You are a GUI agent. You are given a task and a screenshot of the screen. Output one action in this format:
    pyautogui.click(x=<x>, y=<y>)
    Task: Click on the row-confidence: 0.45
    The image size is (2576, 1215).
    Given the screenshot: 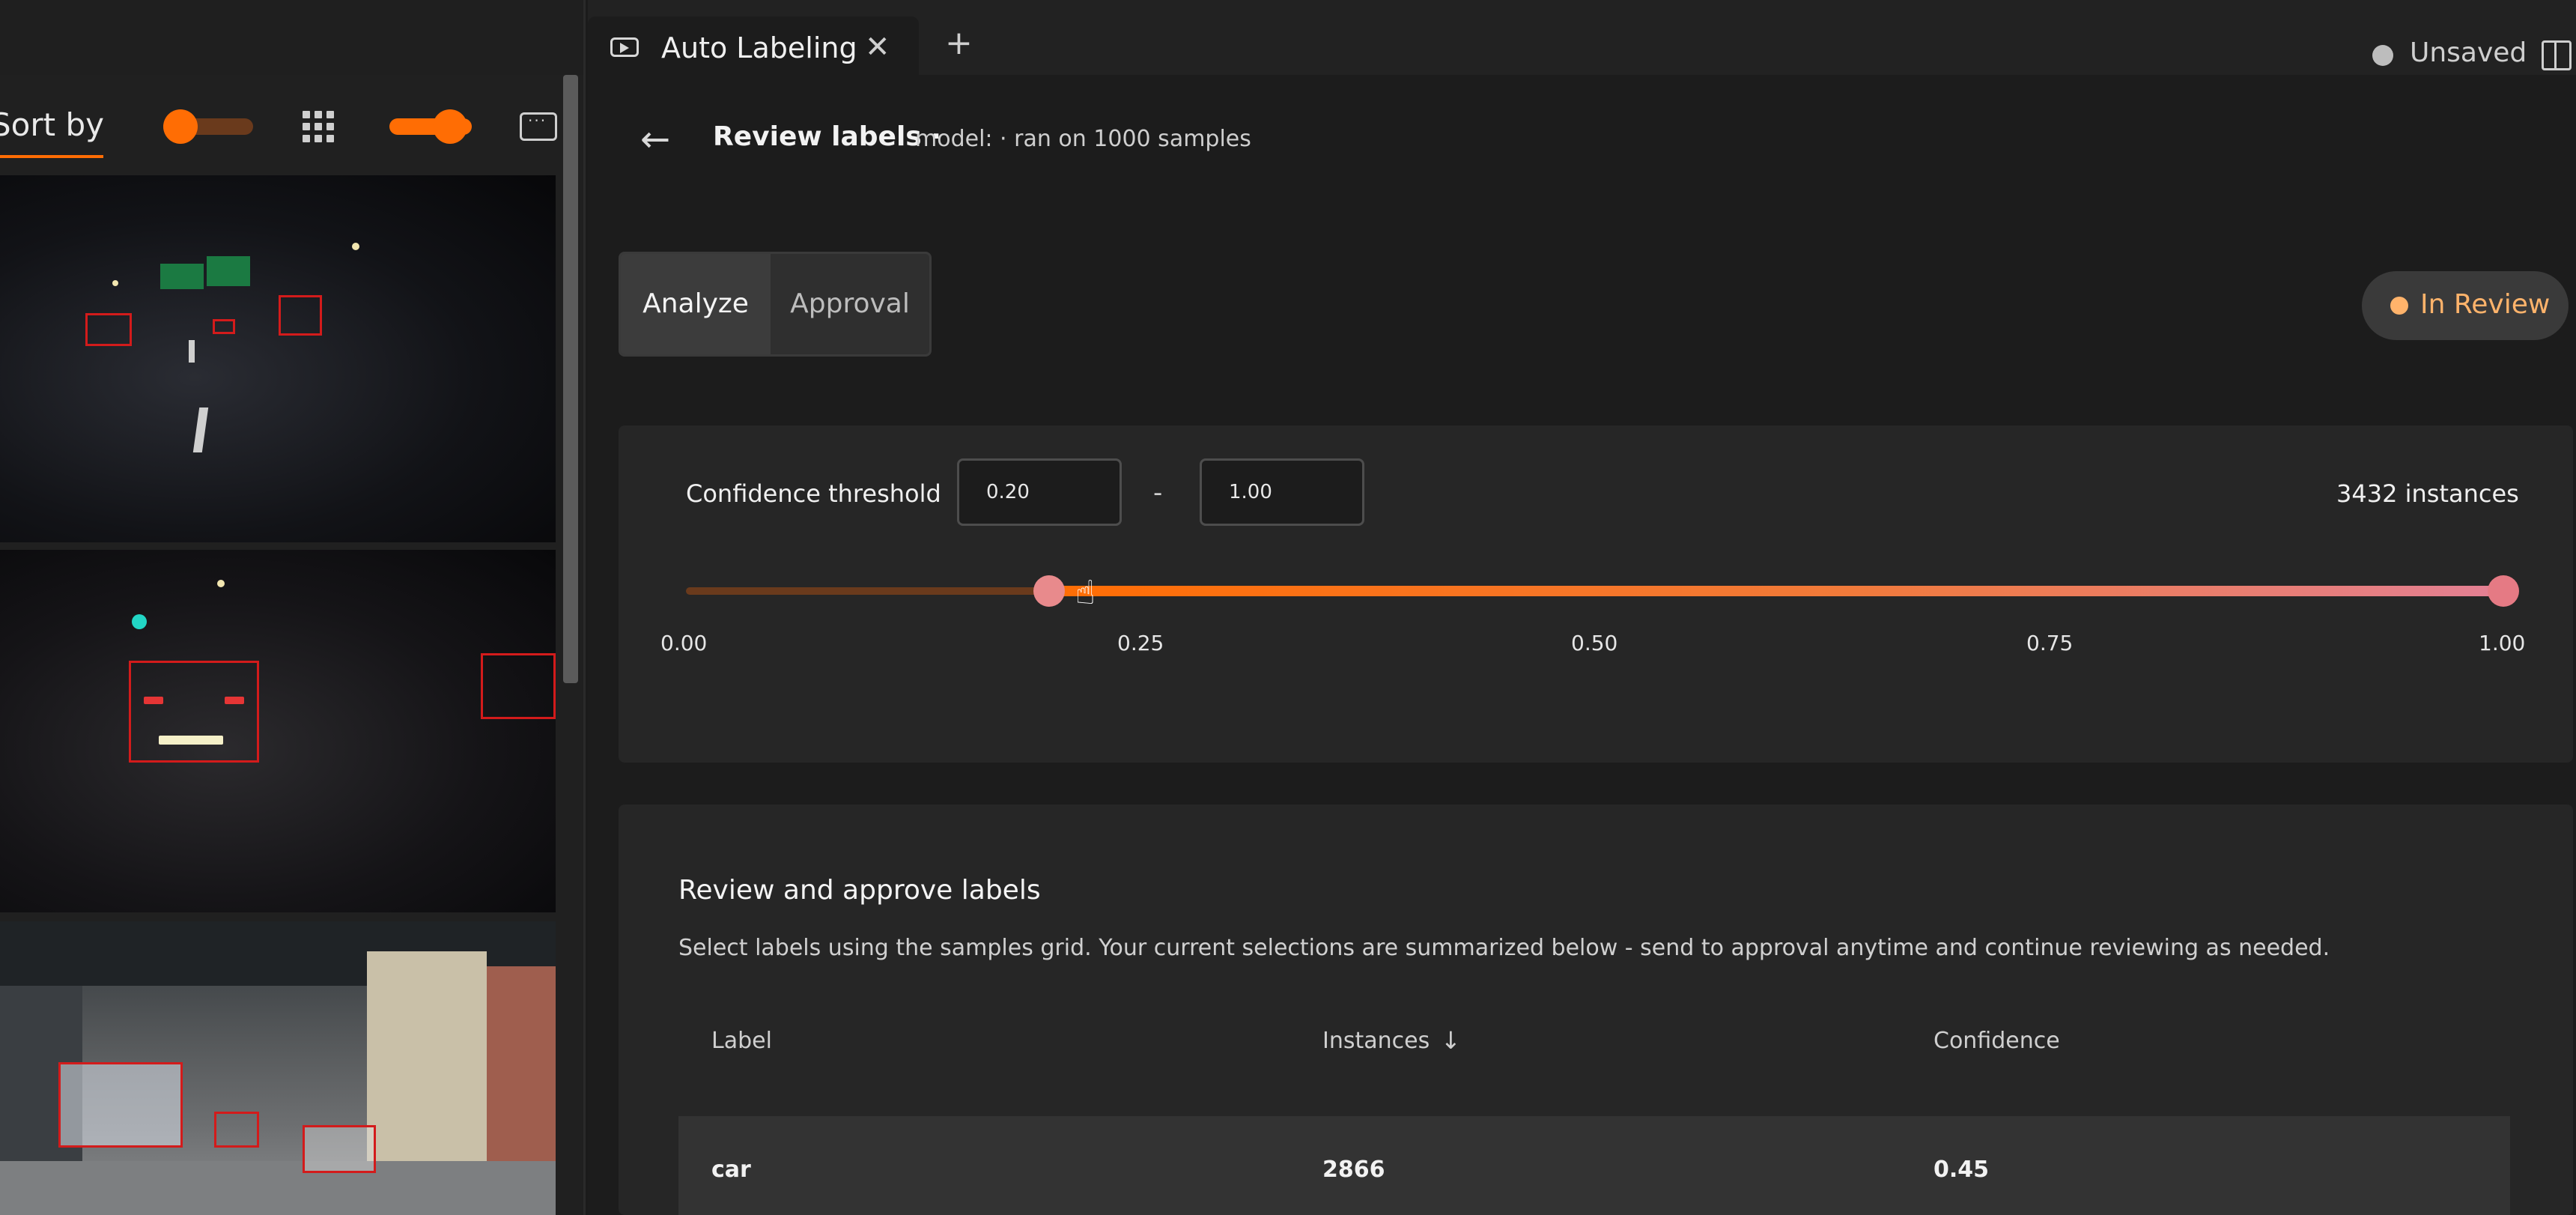 What is the action you would take?
    pyautogui.click(x=1961, y=1170)
    